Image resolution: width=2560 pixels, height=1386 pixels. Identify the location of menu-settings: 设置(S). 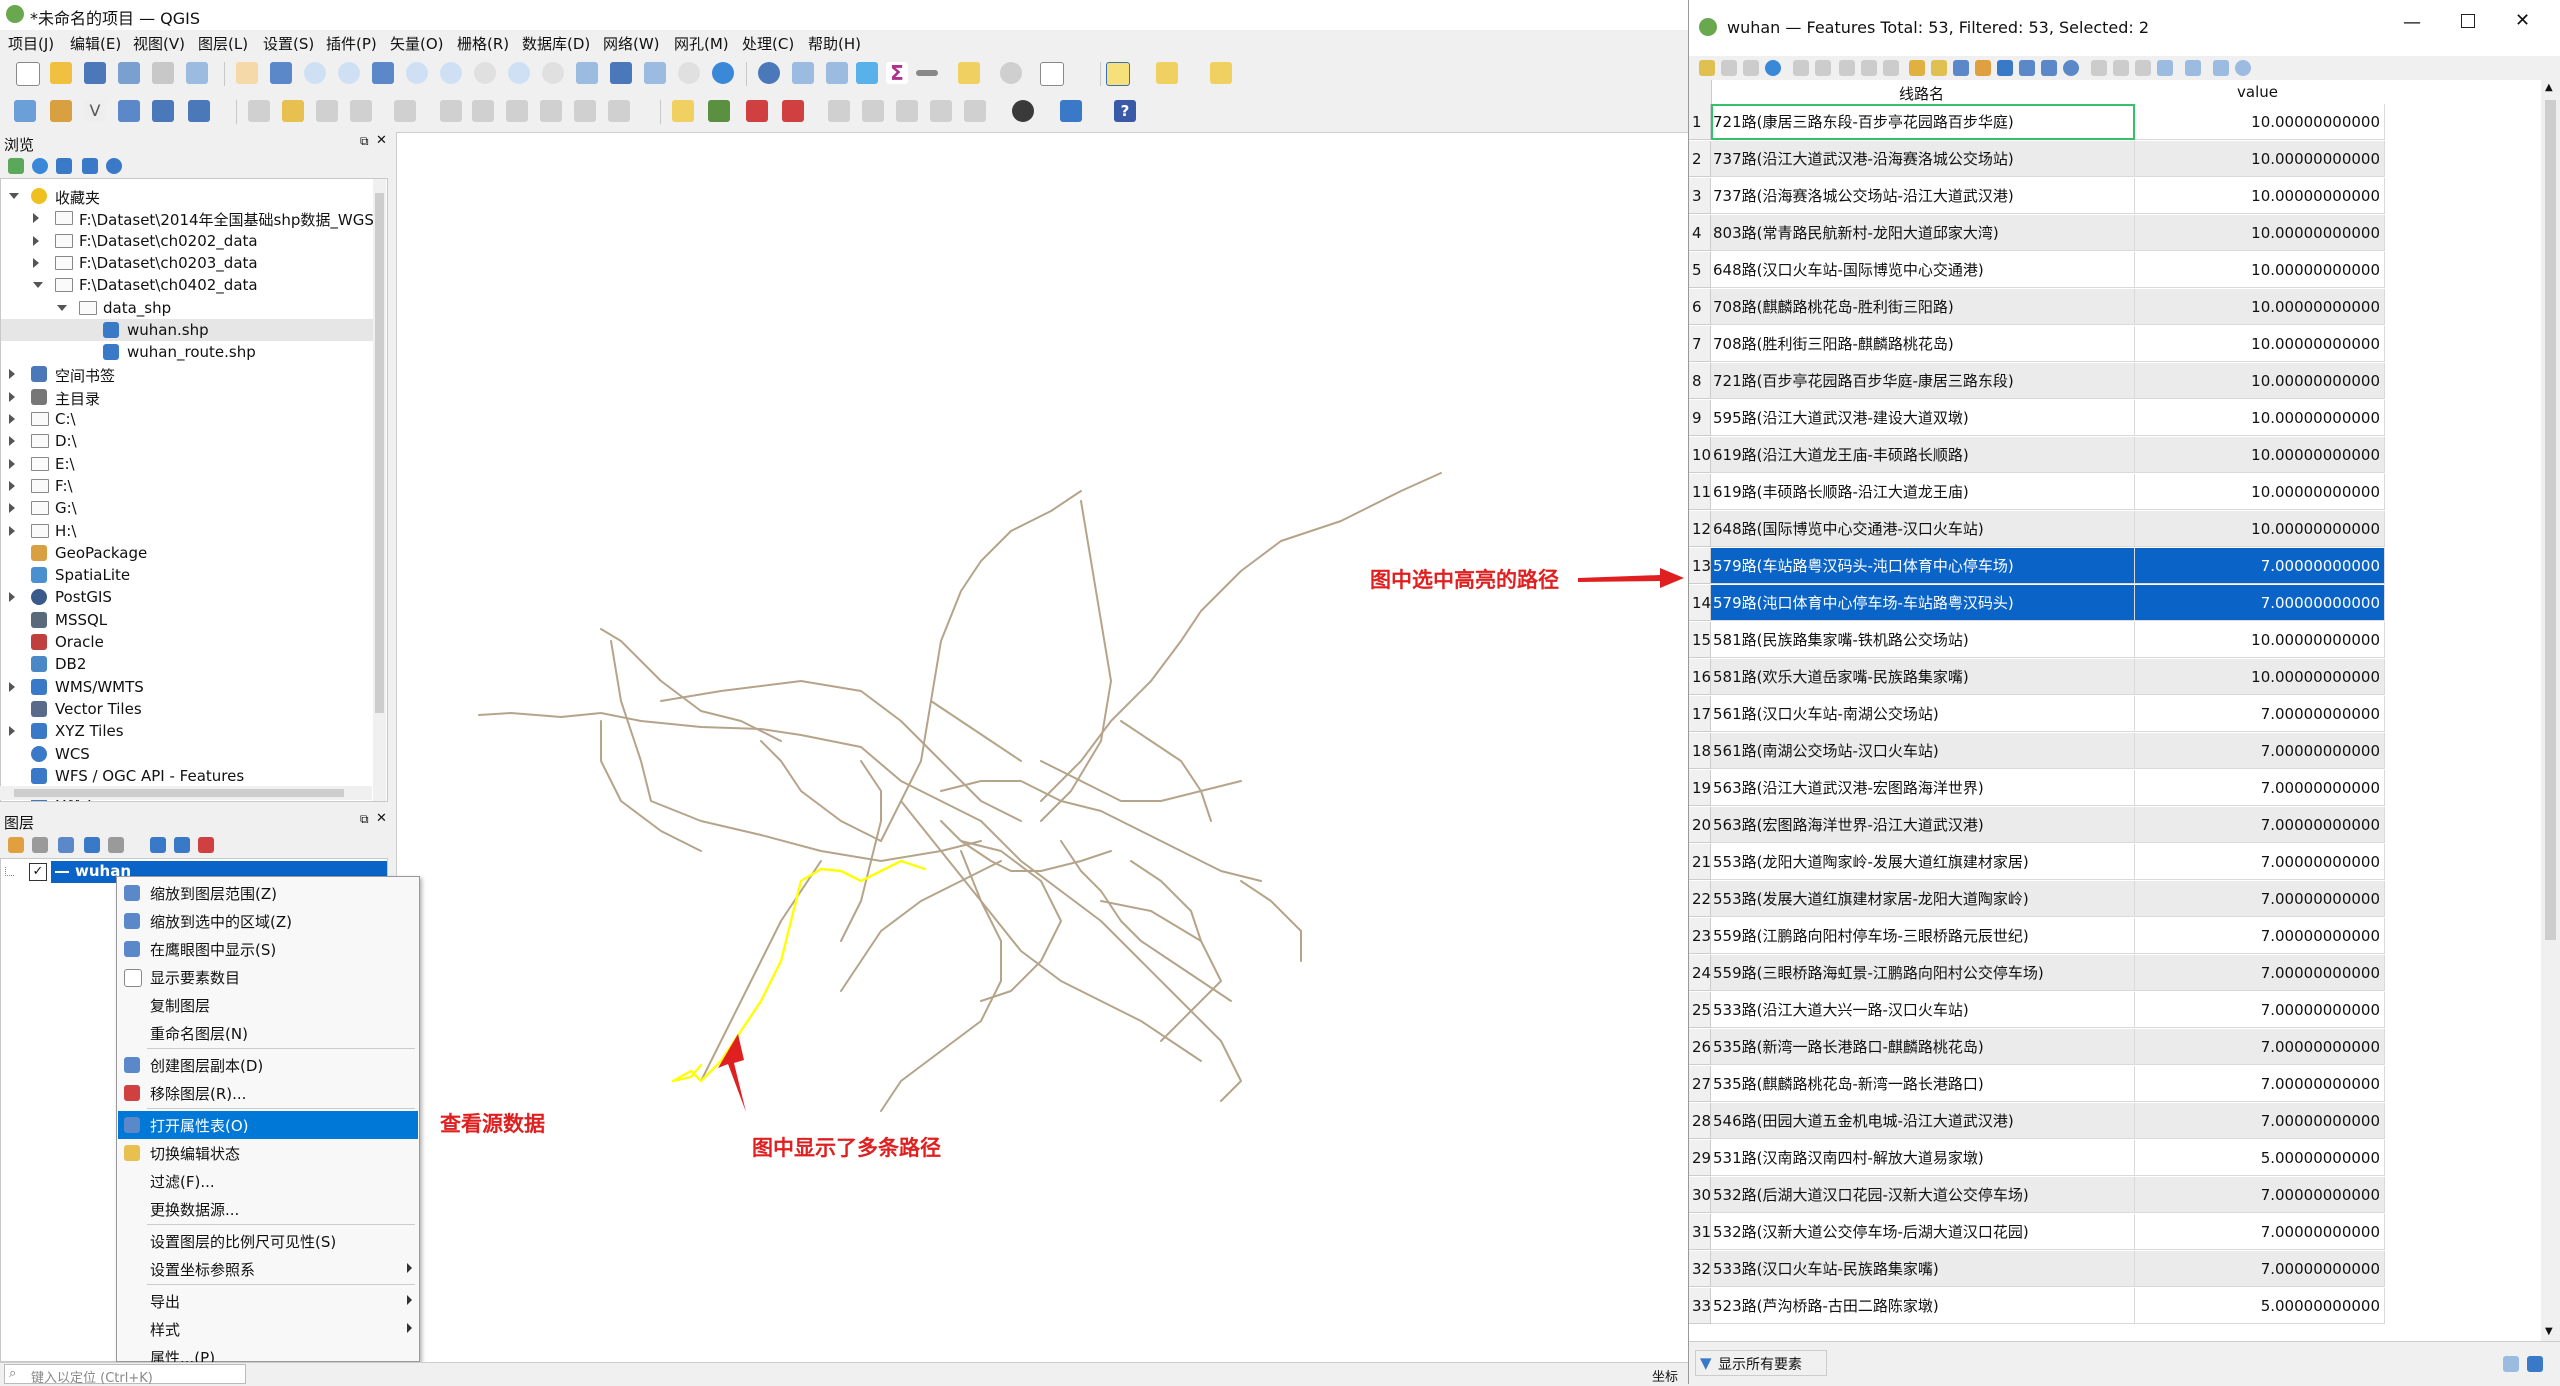
(288, 43).